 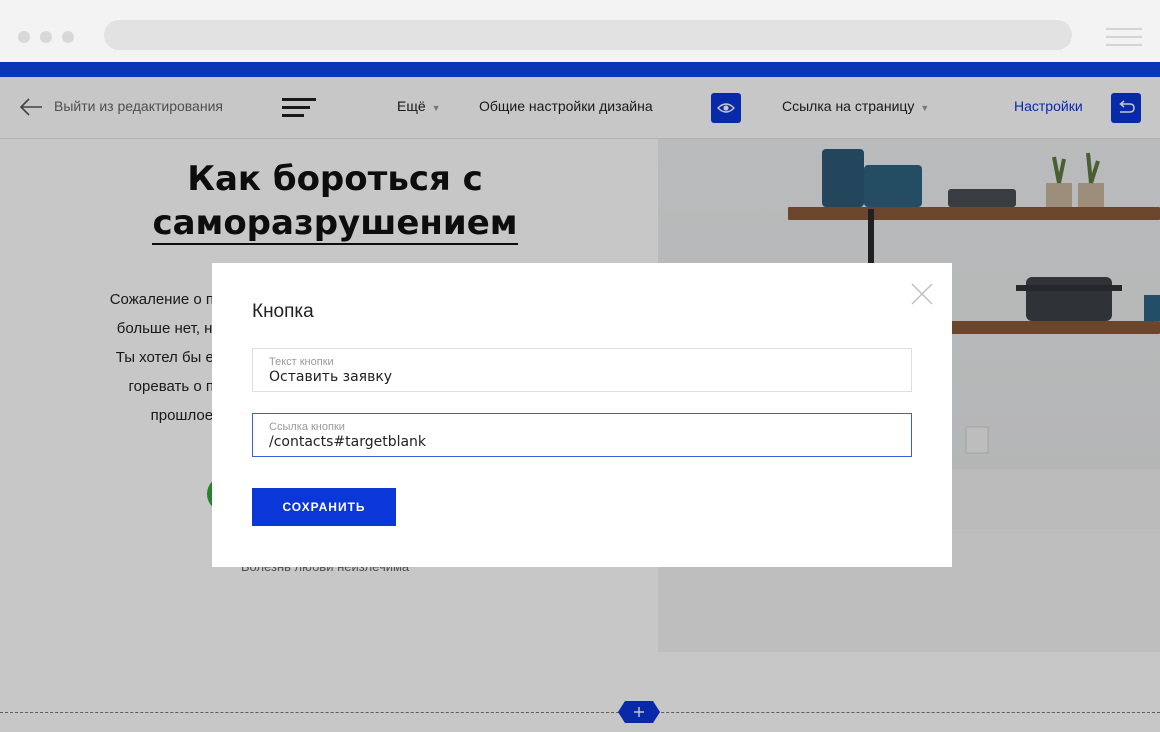 What do you see at coordinates (582, 377) in the screenshot?
I see `button-text-input` at bounding box center [582, 377].